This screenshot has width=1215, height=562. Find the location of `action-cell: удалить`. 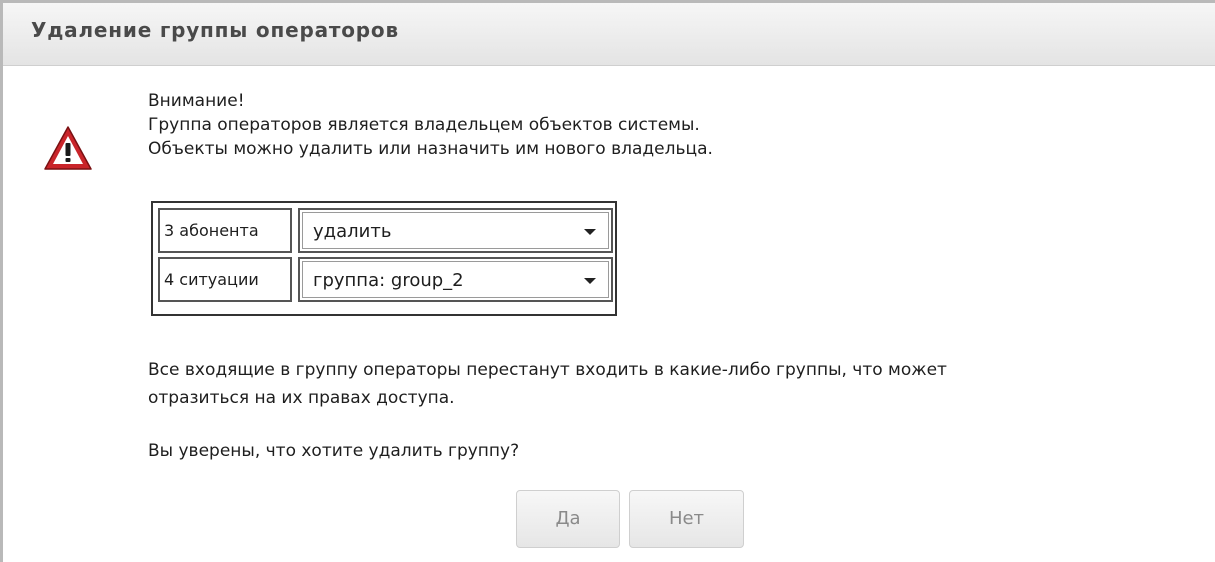

action-cell: удалить is located at coordinates (455, 230).